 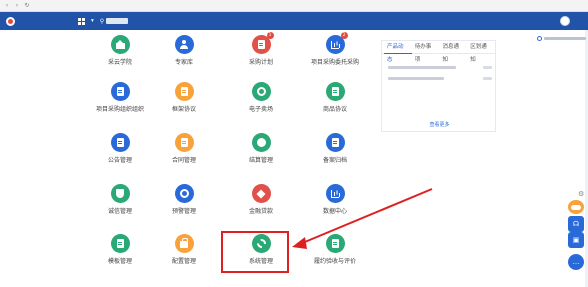 I want to click on person-icon, so click(x=184, y=44).